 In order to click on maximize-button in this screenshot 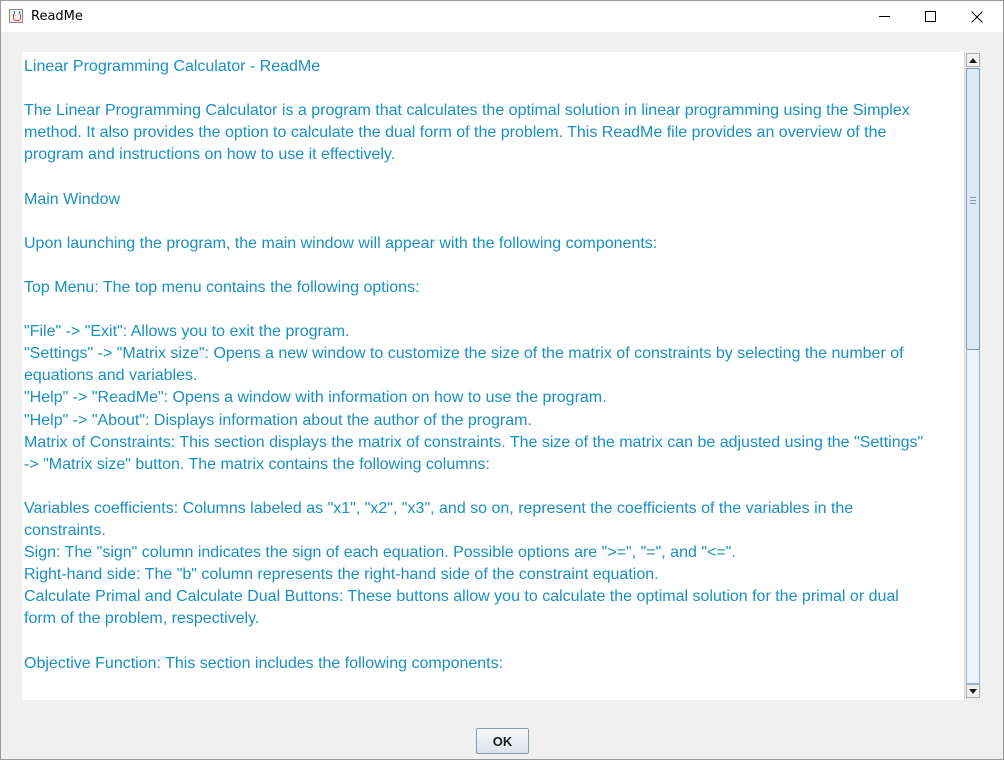, I will do `click(930, 16)`.